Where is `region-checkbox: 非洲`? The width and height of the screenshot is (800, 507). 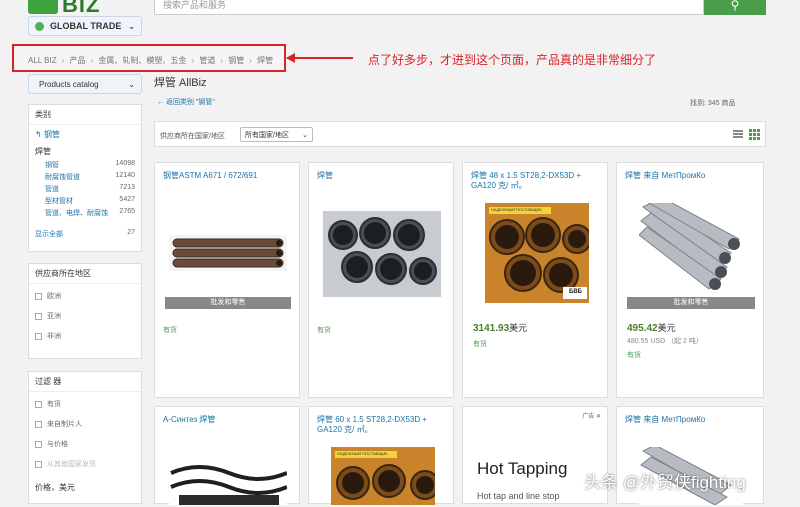 region-checkbox: 非洲 is located at coordinates (85, 334).